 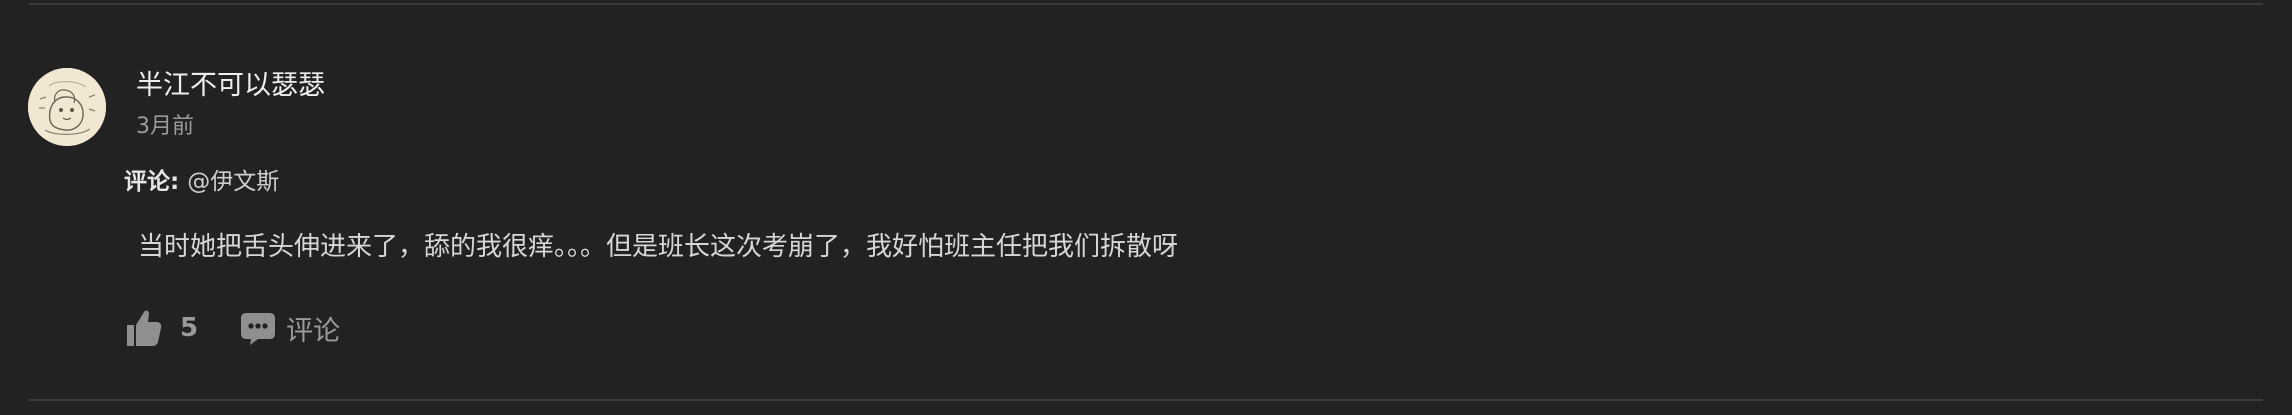 What do you see at coordinates (1146, 4) in the screenshot?
I see `top-divider` at bounding box center [1146, 4].